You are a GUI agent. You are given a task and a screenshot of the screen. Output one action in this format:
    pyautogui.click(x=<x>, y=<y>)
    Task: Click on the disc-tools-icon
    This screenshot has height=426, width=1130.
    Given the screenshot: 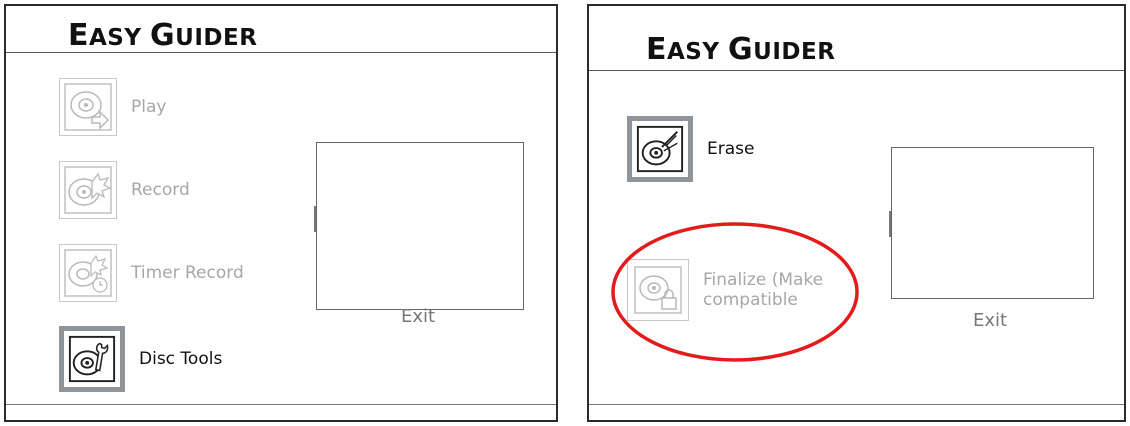 What is the action you would take?
    pyautogui.click(x=92, y=359)
    